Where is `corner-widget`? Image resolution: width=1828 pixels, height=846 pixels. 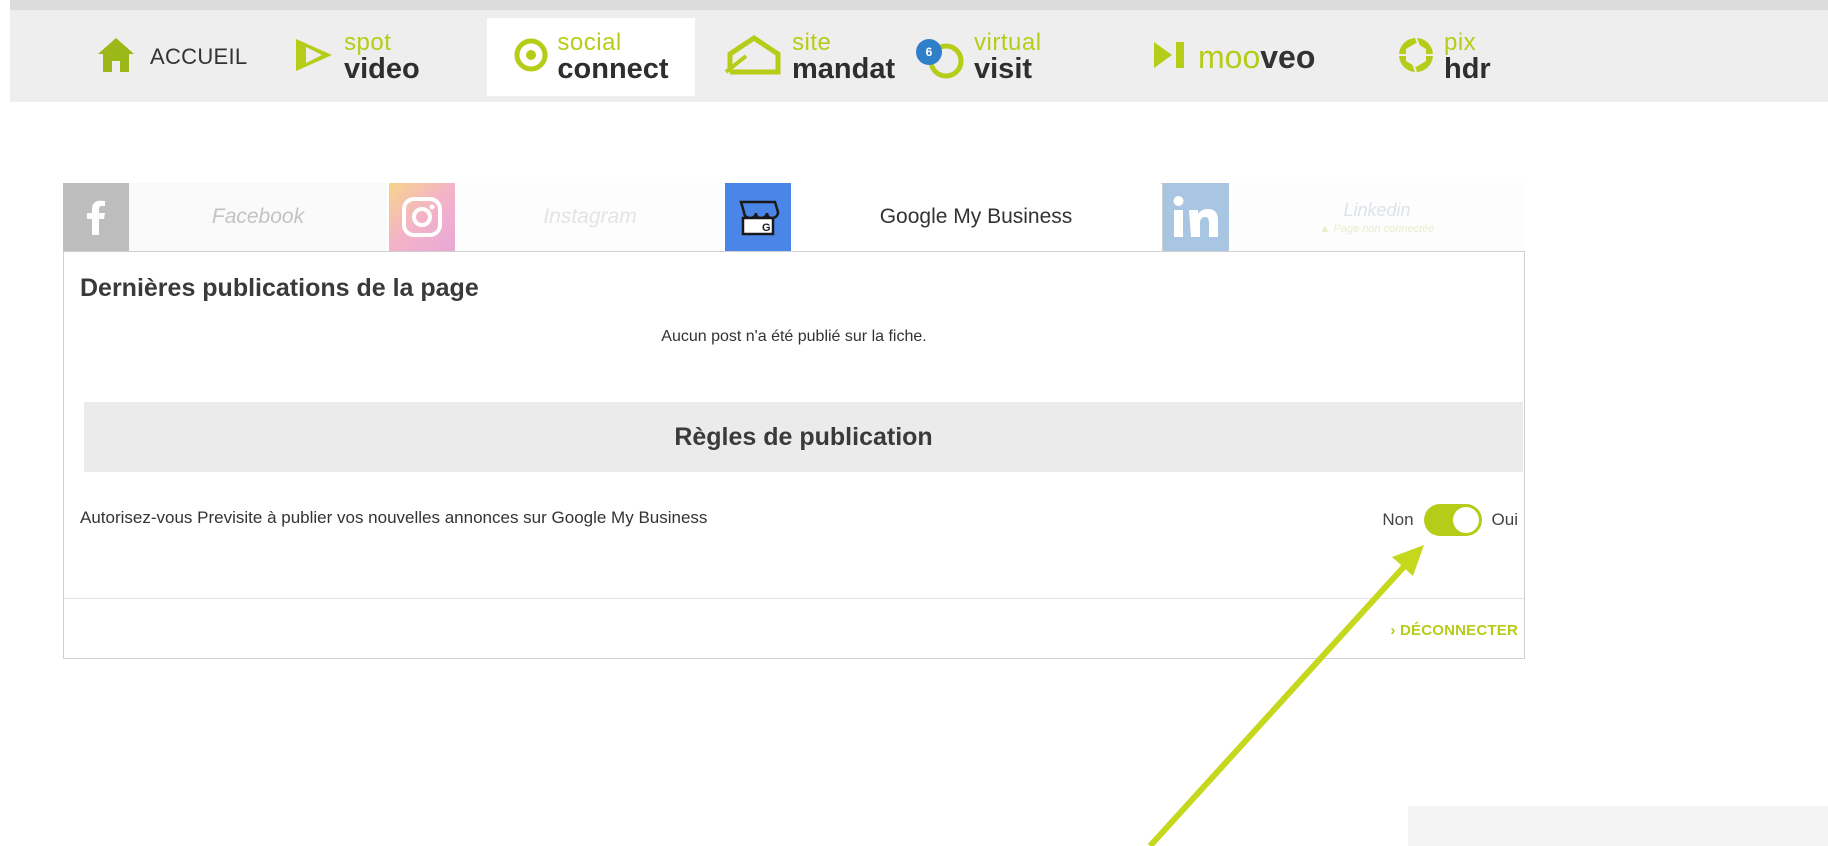
corner-widget is located at coordinates (1618, 826).